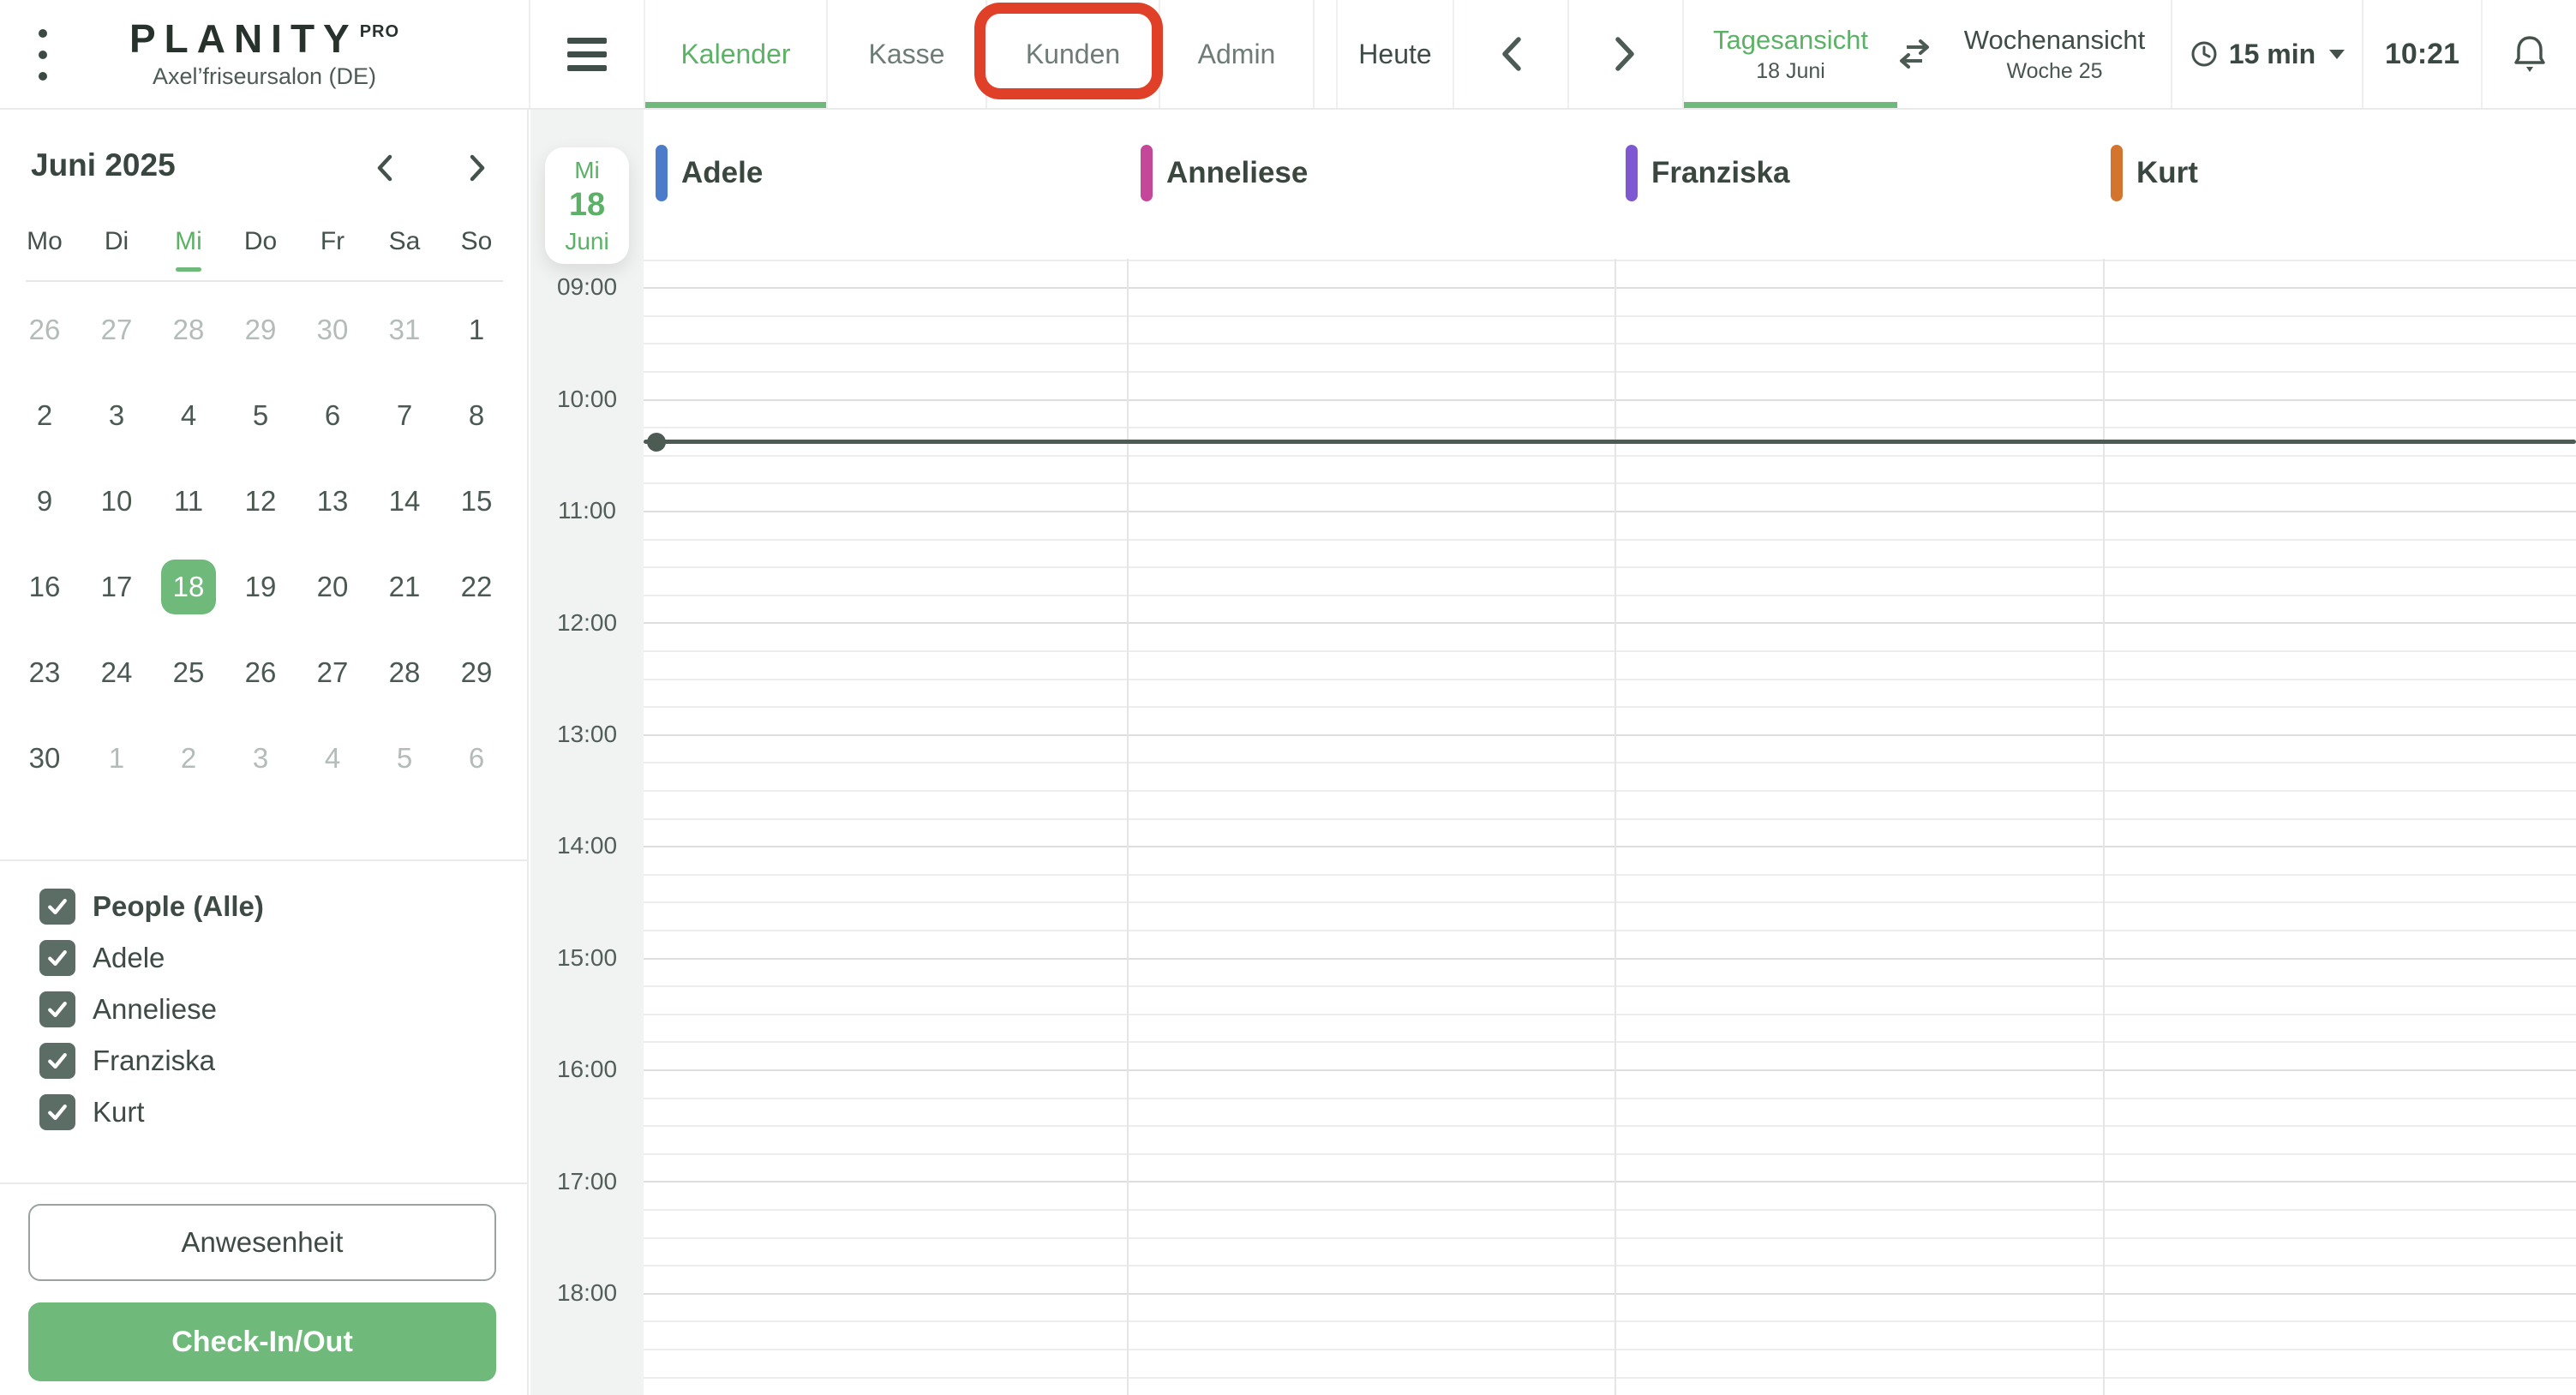 This screenshot has height=1395, width=2576. Describe the element at coordinates (2204, 54) in the screenshot. I see `clock-icon` at that location.